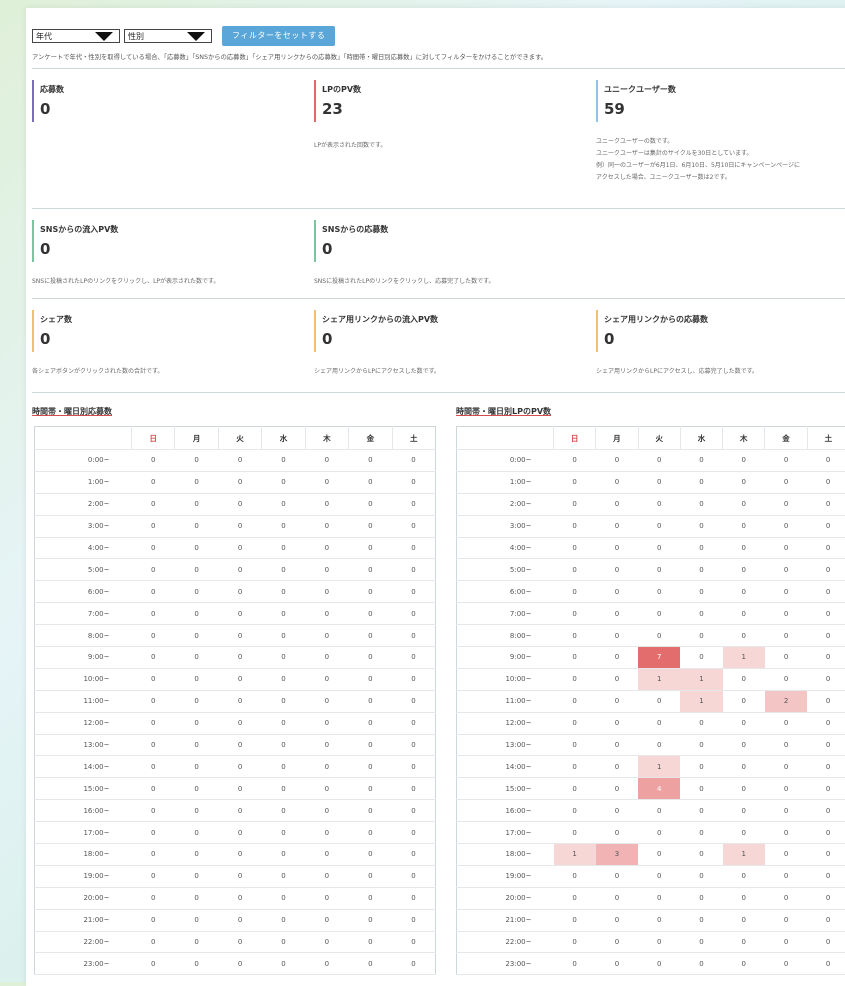  I want to click on age-select: 年代, so click(76, 36).